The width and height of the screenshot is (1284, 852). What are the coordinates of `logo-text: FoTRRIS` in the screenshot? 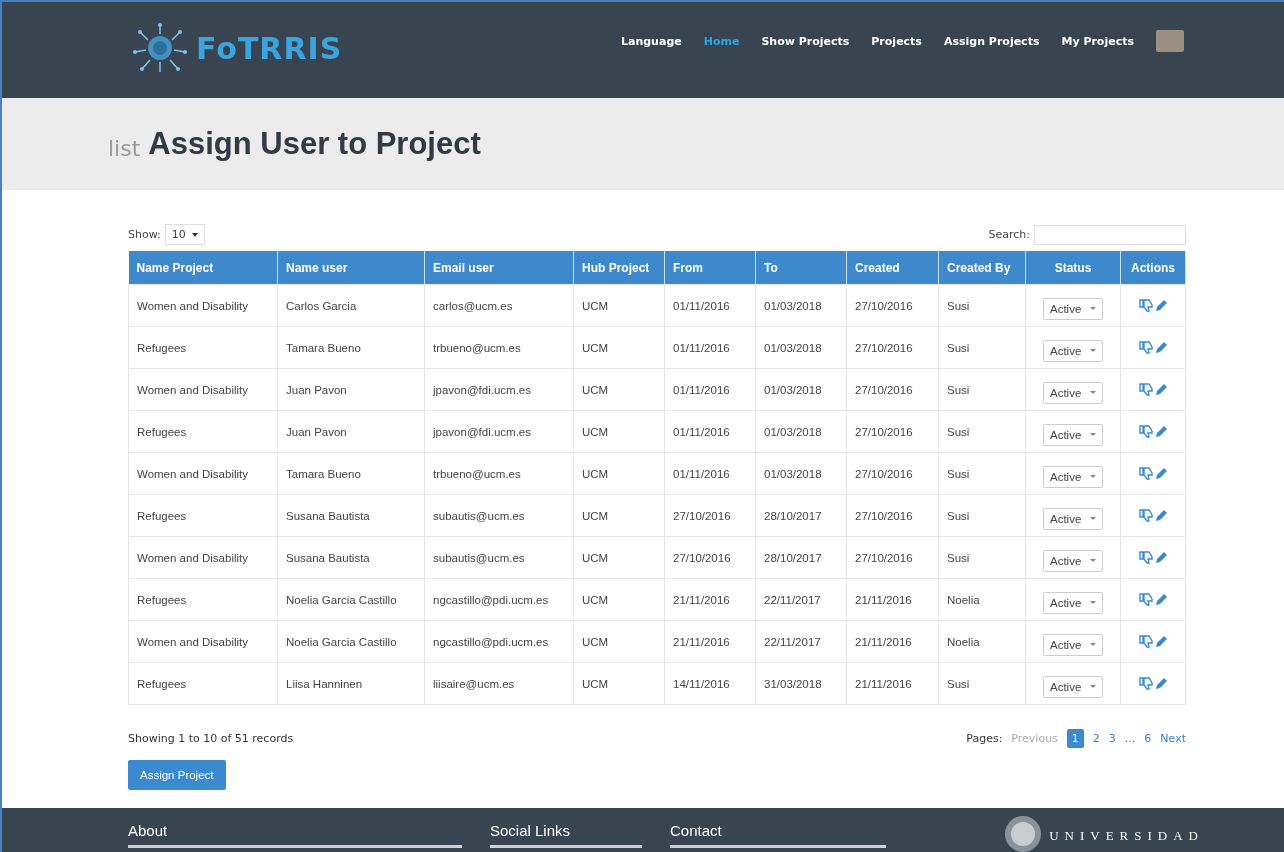 It's located at (269, 48).